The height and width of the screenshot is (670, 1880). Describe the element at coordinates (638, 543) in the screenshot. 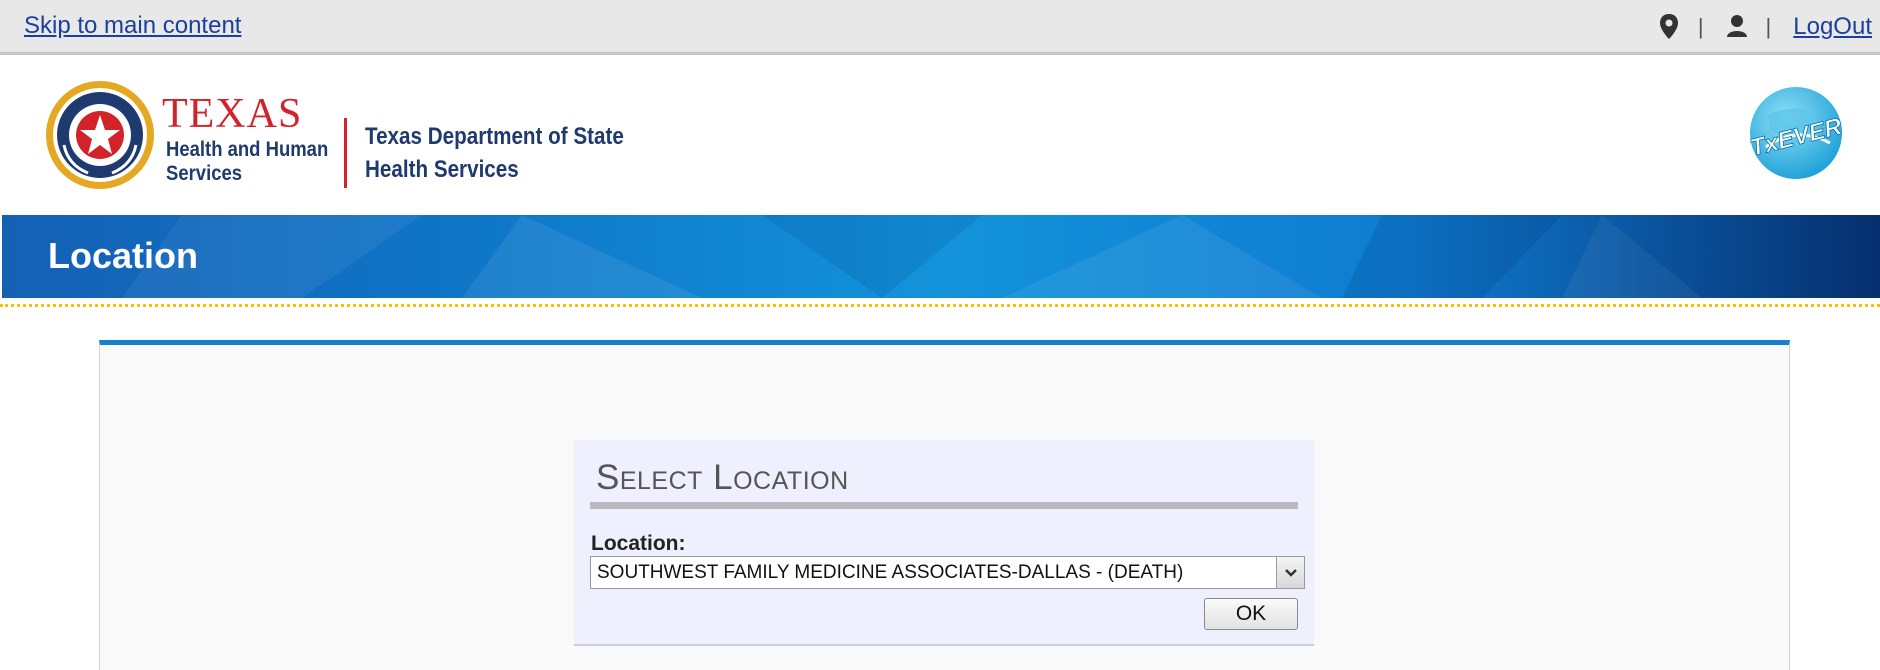

I see `location-label: Location:` at that location.